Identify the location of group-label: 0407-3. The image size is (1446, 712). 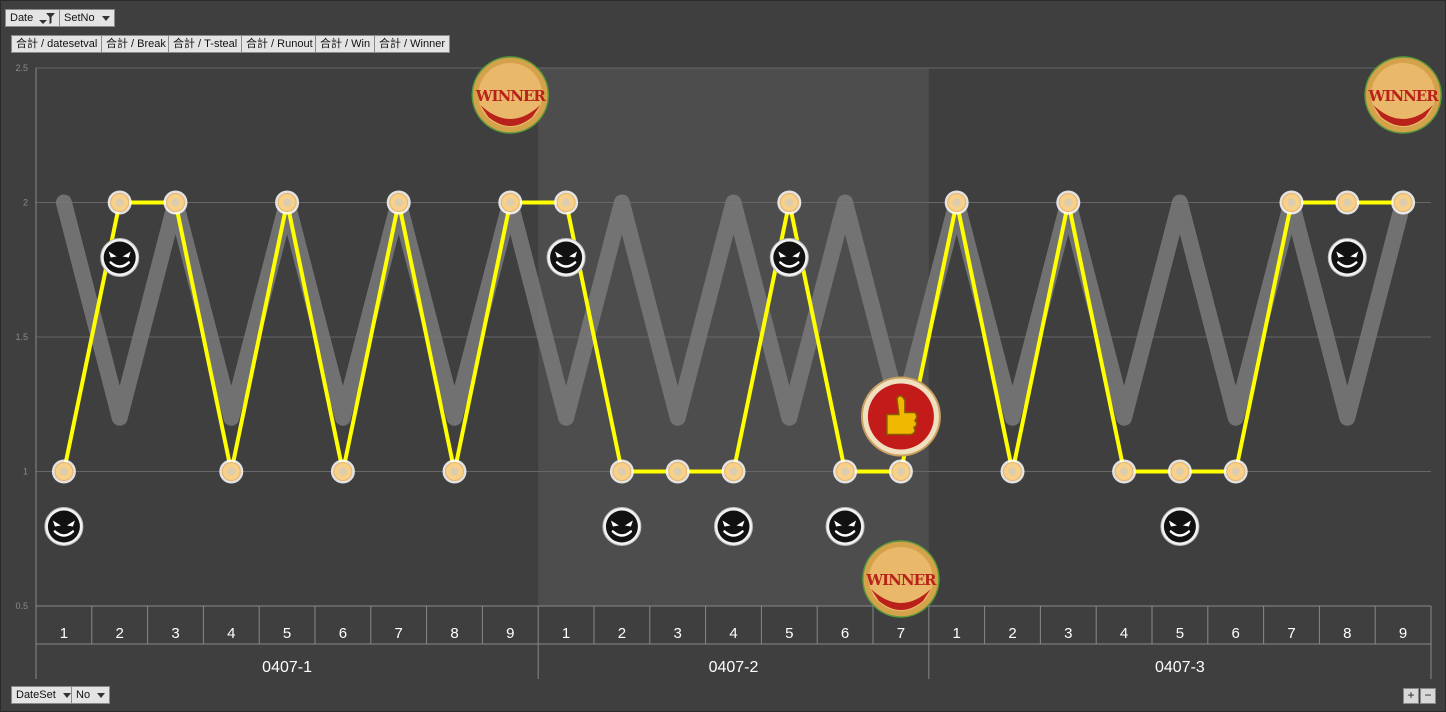
(1180, 667).